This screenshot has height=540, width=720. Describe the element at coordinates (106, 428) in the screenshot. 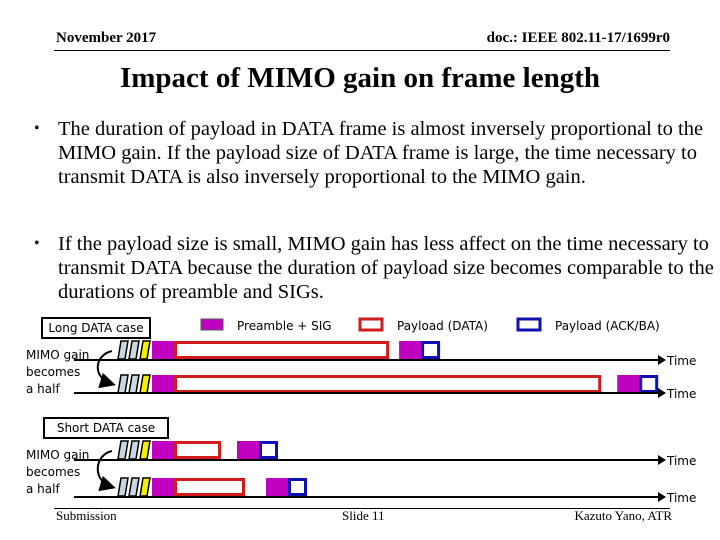

I see `case-label: Short DATA case` at that location.